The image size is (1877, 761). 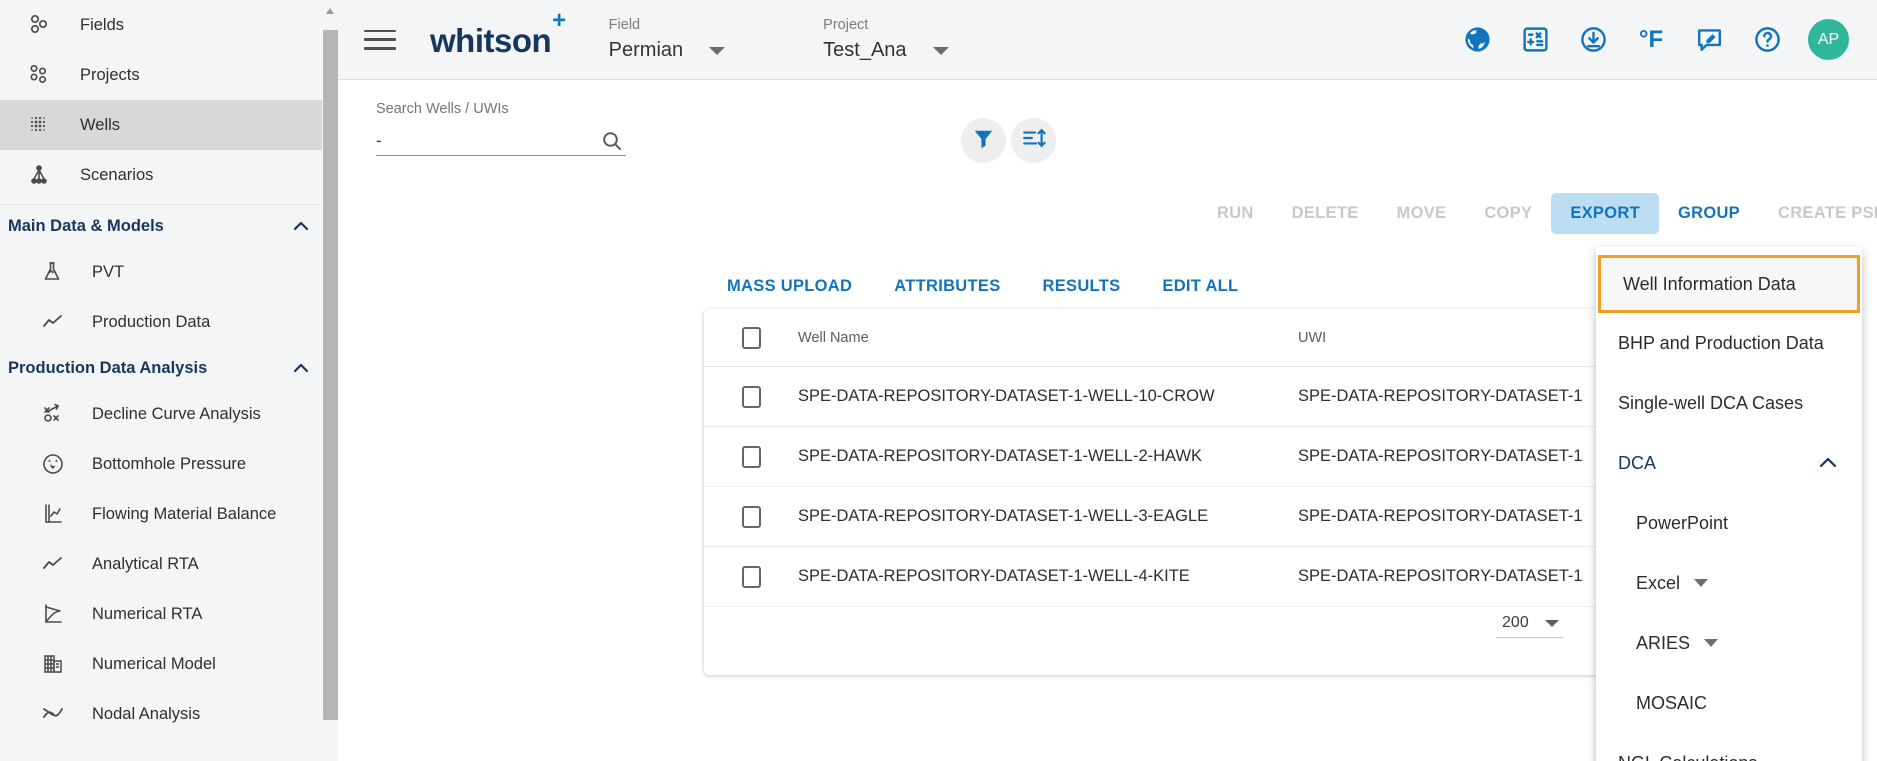 I want to click on search-wells-field: Search Wells / UWIs -, so click(x=501, y=128).